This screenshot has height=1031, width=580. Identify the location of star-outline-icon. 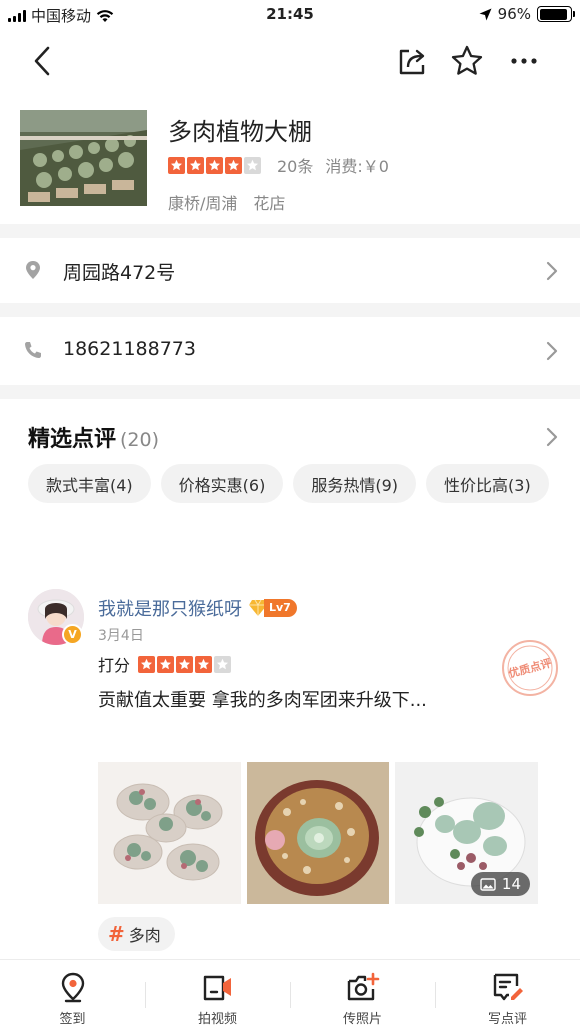
(467, 60).